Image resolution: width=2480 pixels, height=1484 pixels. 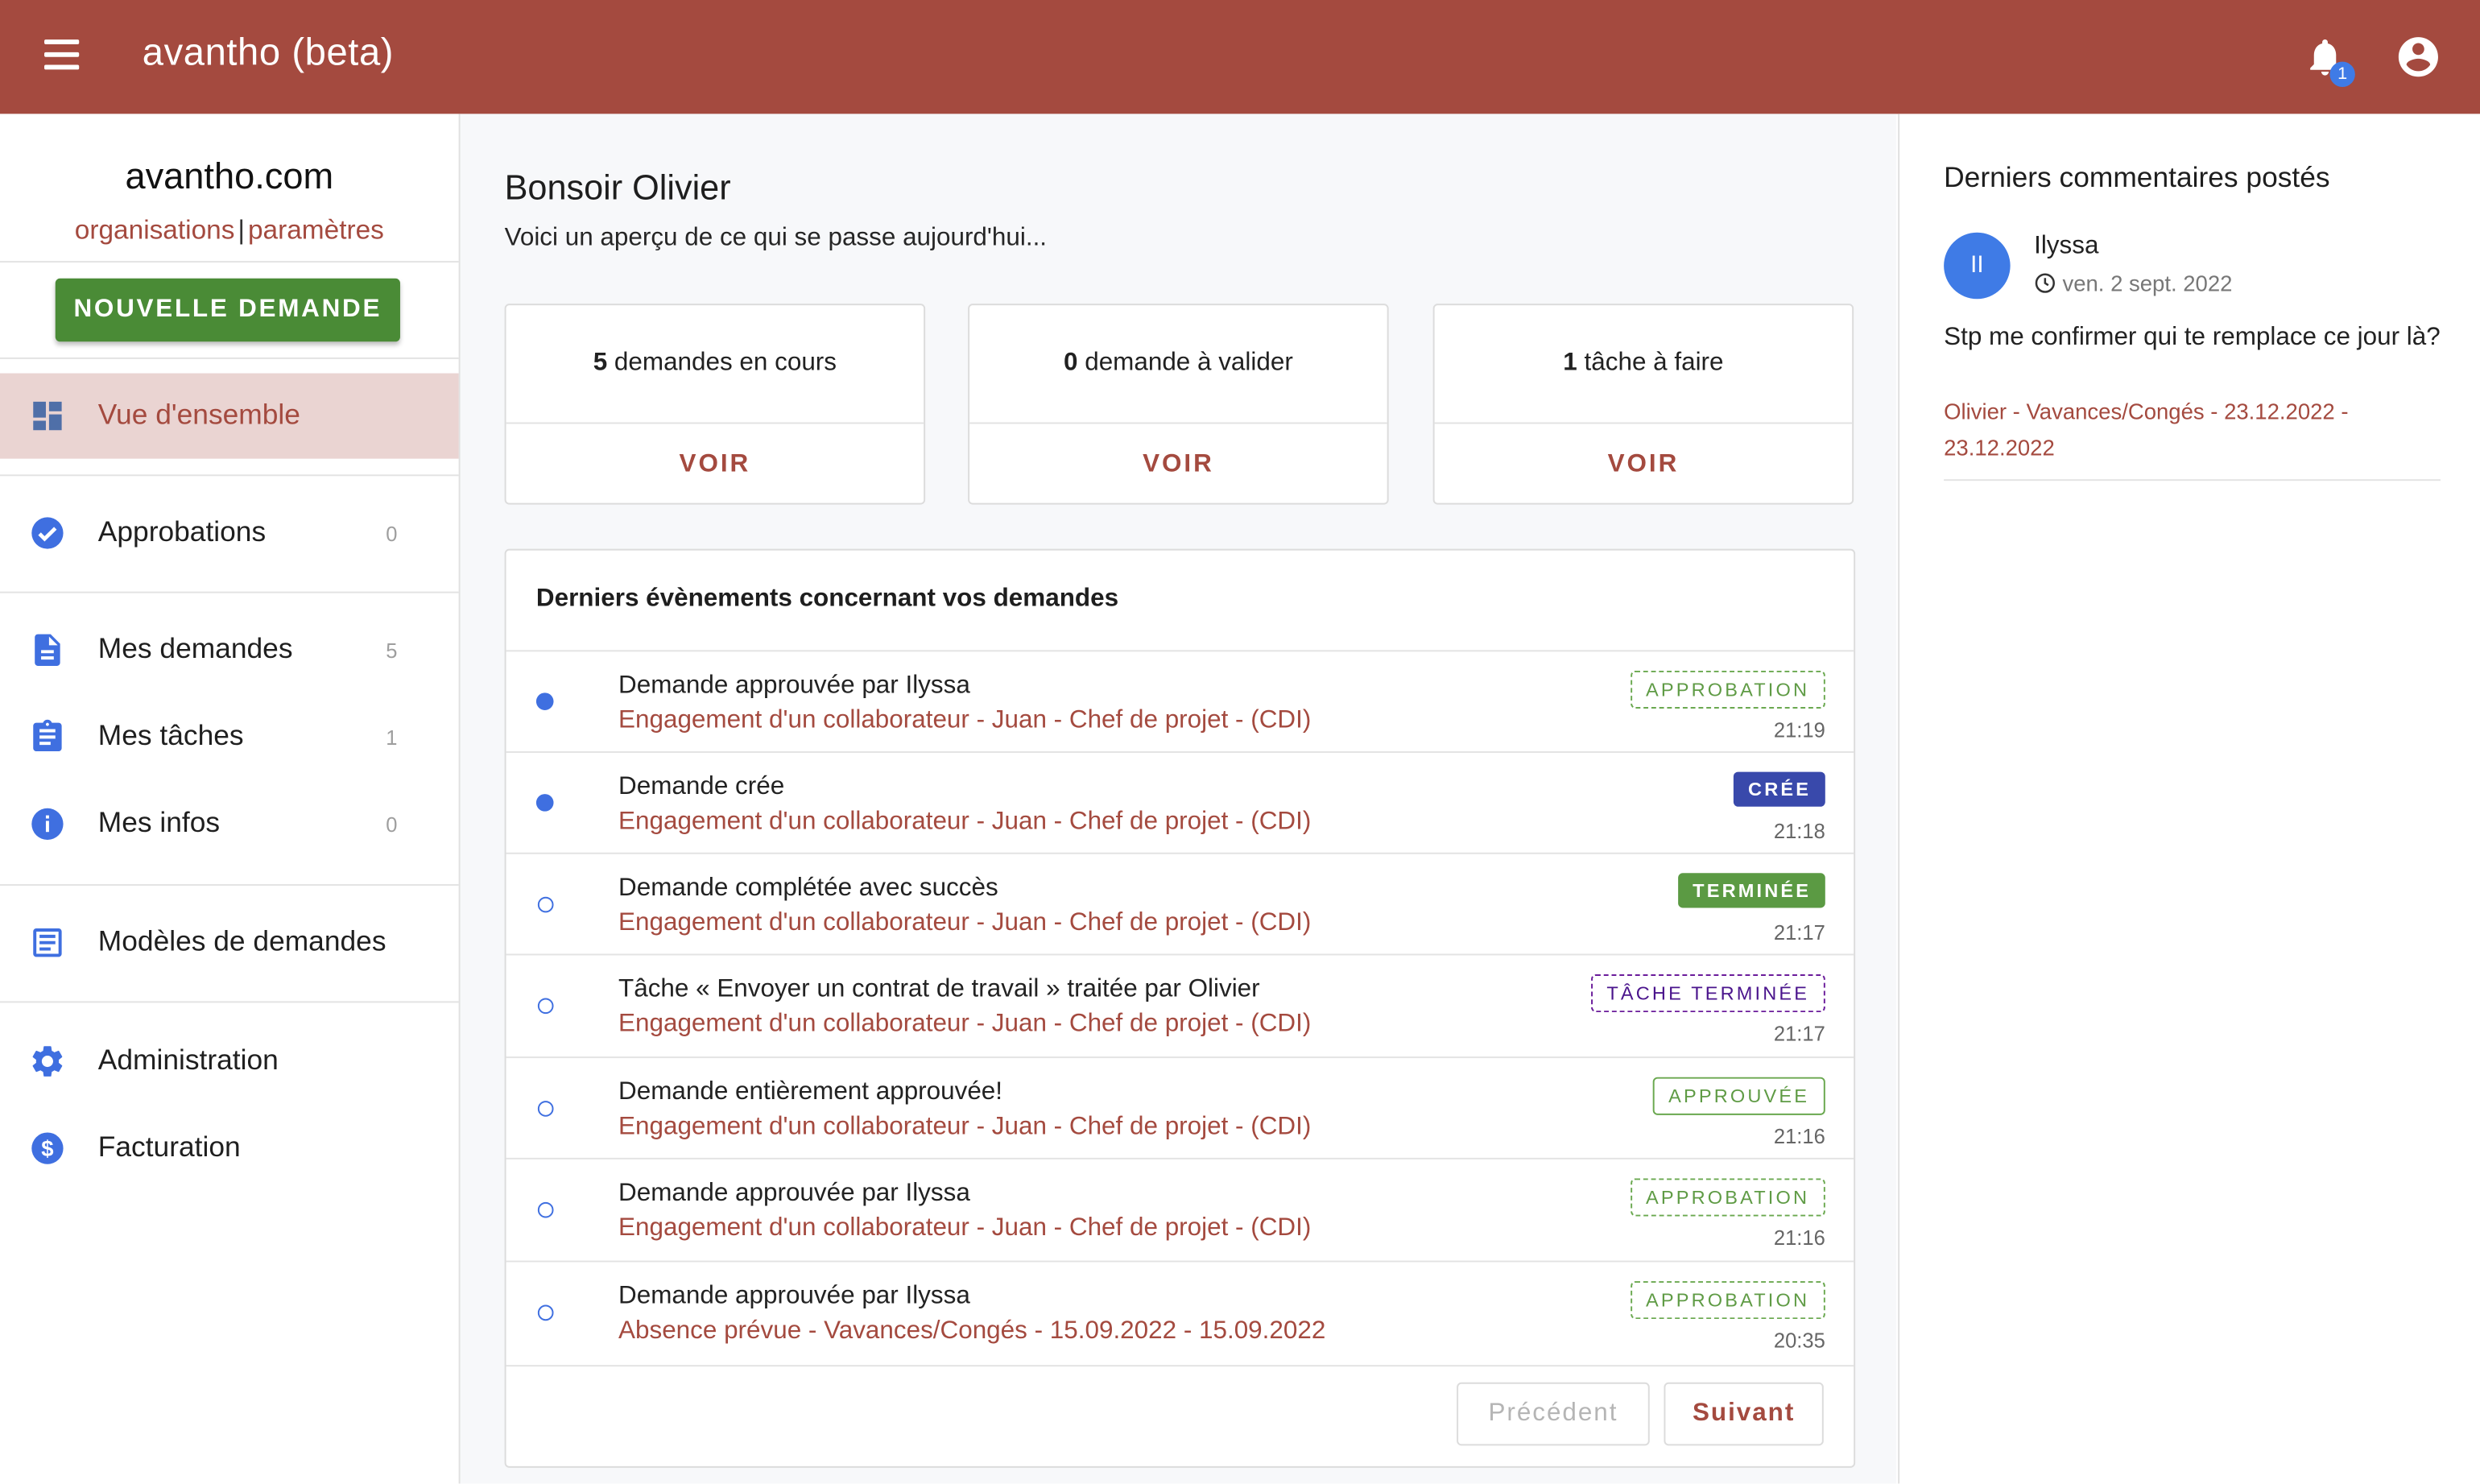 I want to click on event-title: Demande crée, so click(x=702, y=786).